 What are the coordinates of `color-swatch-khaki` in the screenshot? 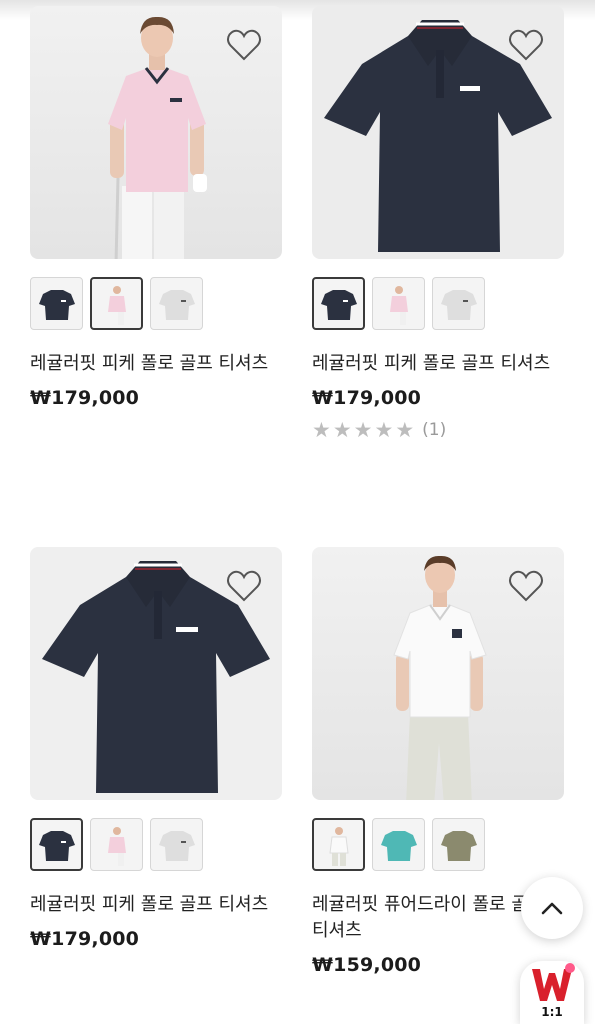 It's located at (458, 844).